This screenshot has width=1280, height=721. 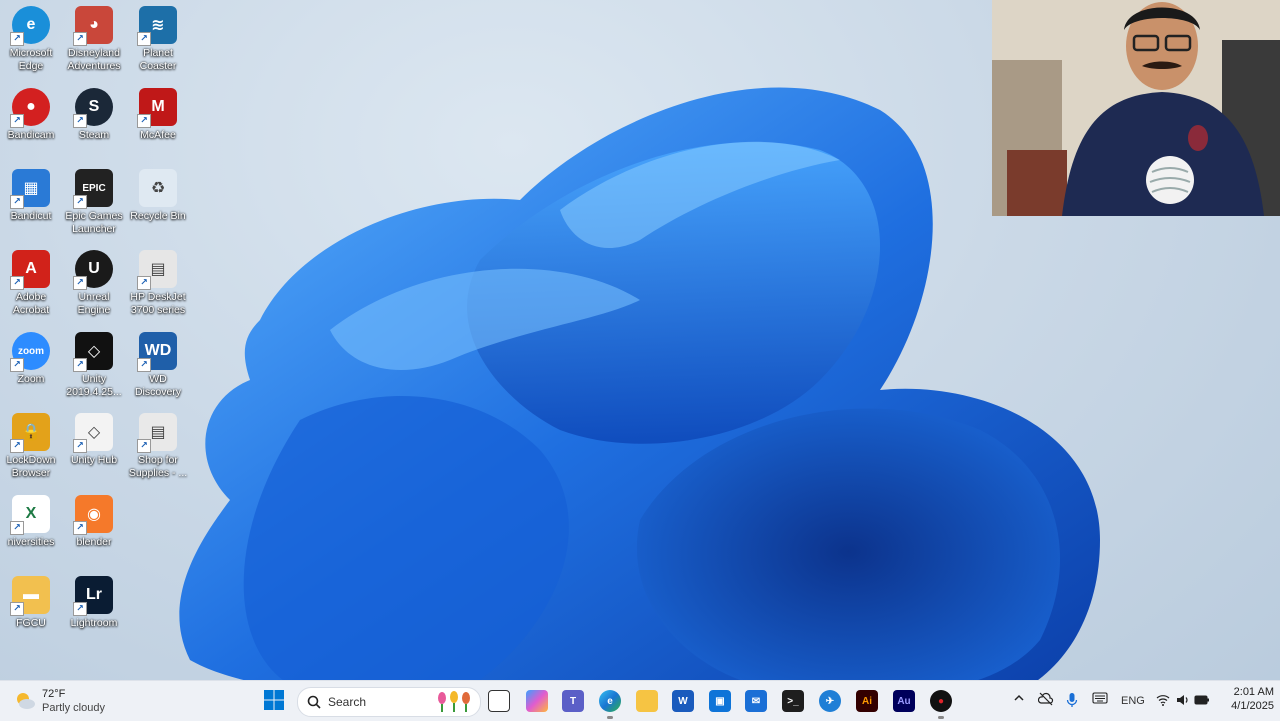 I want to click on desktop-icon-label: FGCU, so click(x=31, y=623).